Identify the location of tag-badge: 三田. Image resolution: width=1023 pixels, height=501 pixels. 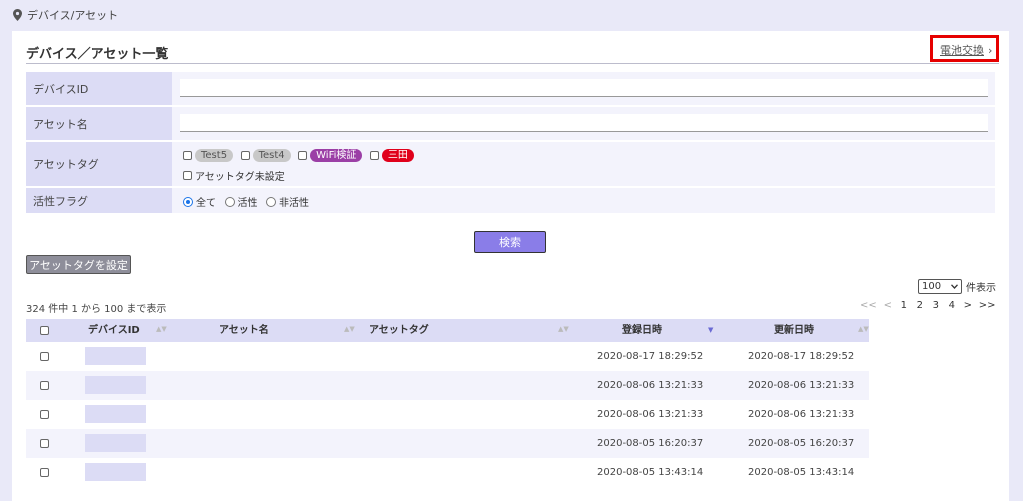
(397, 155).